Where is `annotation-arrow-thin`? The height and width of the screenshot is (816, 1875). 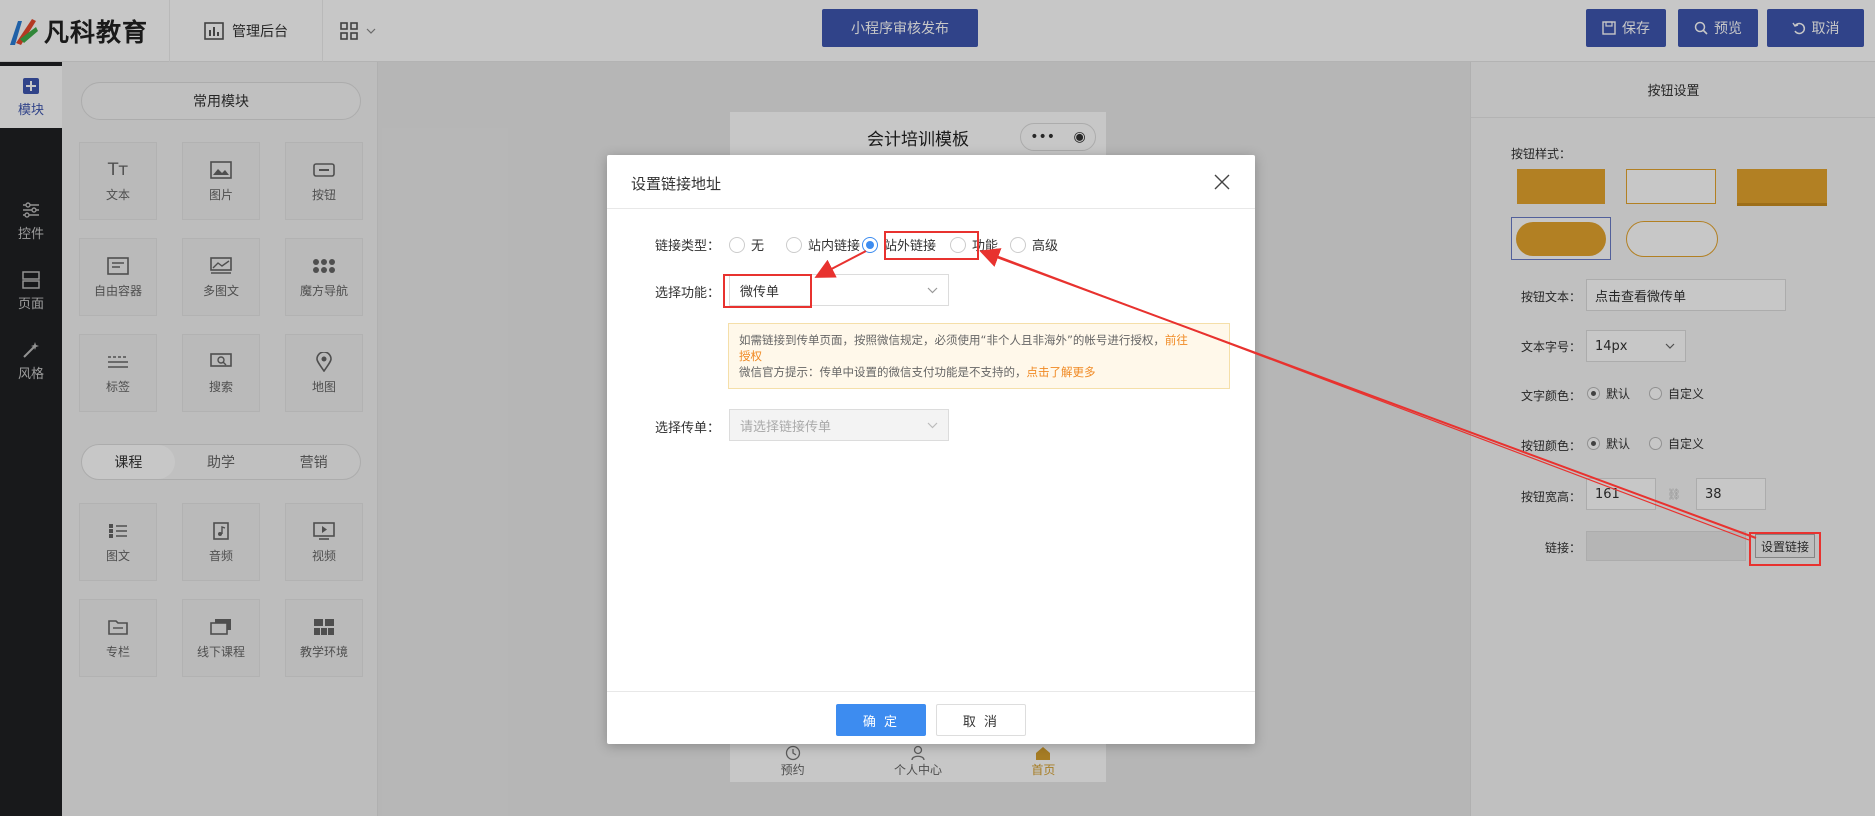 annotation-arrow-thin is located at coordinates (1366, 395).